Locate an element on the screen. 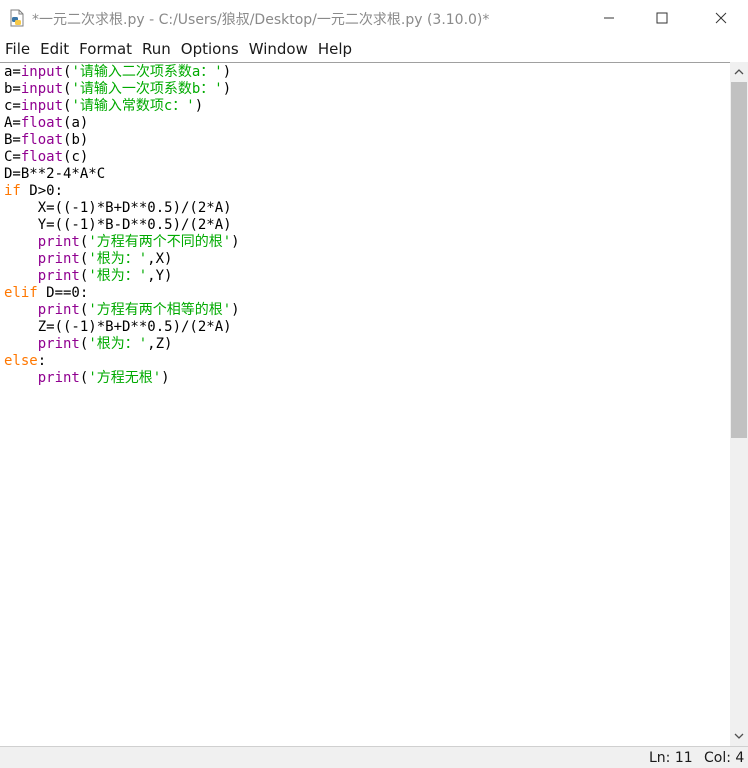  scroll-up-arrow-icon is located at coordinates (739, 72).